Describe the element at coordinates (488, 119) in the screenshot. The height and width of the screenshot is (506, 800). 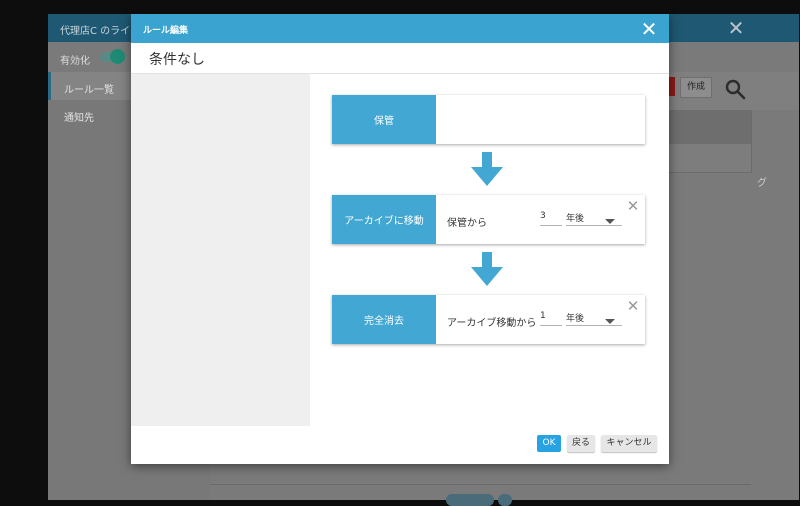
I see `step-card-keep: 保管` at that location.